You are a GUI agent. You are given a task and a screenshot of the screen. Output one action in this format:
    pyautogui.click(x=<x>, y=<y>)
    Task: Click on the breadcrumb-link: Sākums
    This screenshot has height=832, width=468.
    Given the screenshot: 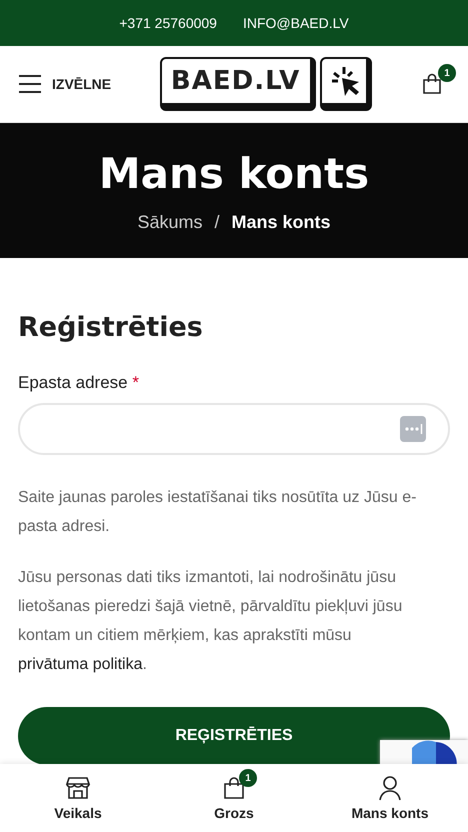 What is the action you would take?
    pyautogui.click(x=169, y=222)
    